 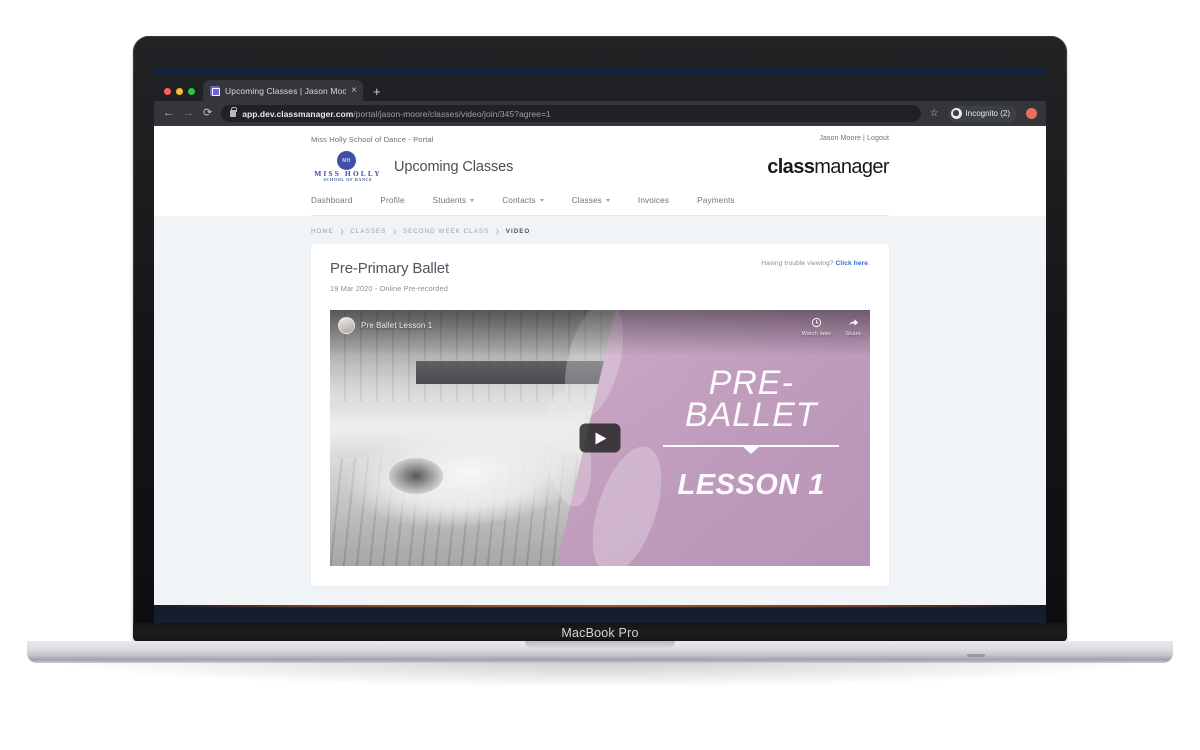 I want to click on nav-item-contacts: Contacts, so click(x=523, y=200).